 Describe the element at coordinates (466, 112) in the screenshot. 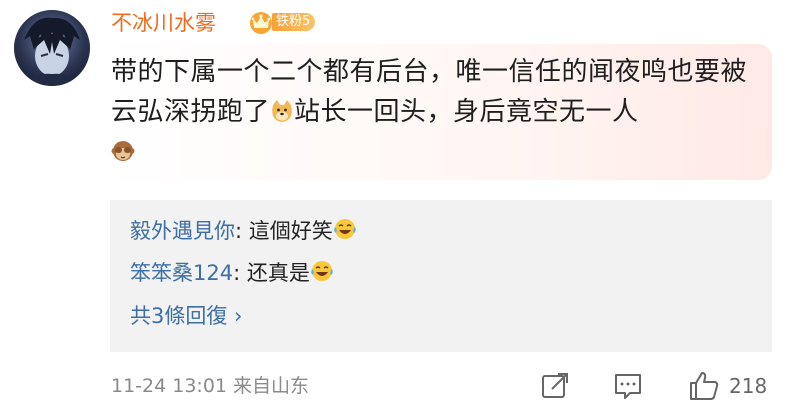

I see `comment-text-2: 站长一回头，身后竟空无一人` at that location.